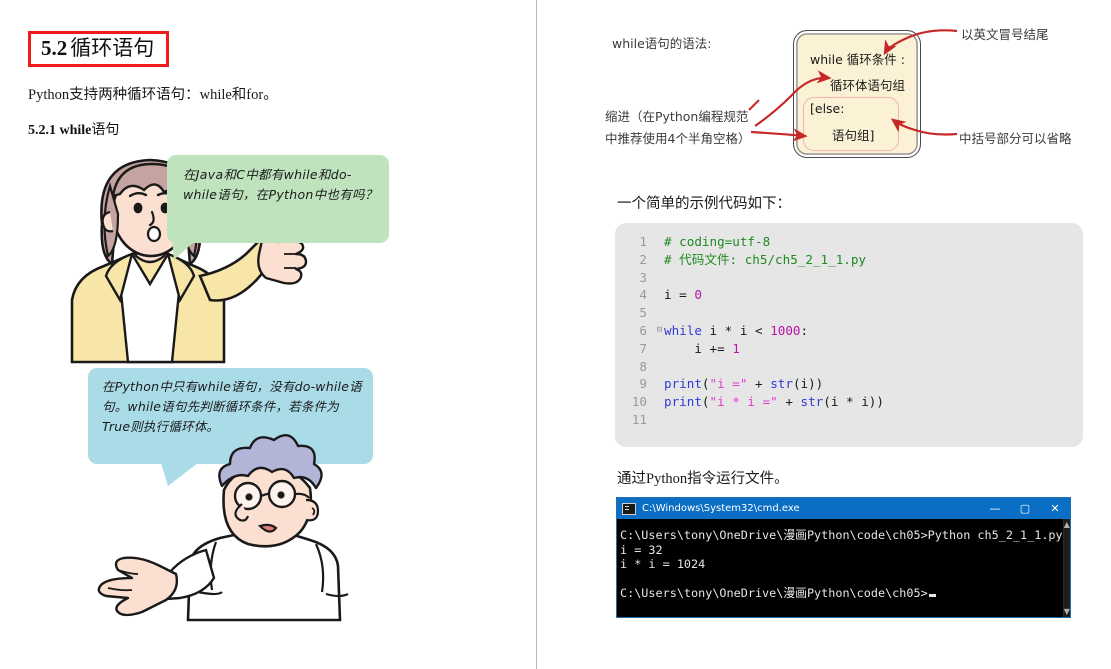 The image size is (1111, 669). Describe the element at coordinates (643, 348) in the screenshot. I see `line-number: 7` at that location.